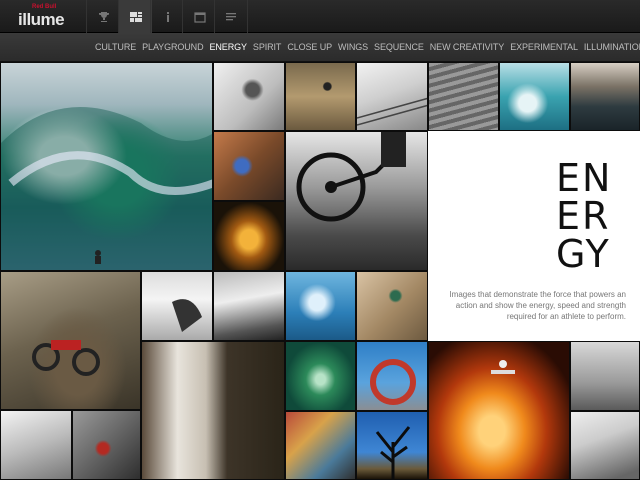  Describe the element at coordinates (267, 47) in the screenshot. I see `nav-item-spirit: SPIRIT` at that location.